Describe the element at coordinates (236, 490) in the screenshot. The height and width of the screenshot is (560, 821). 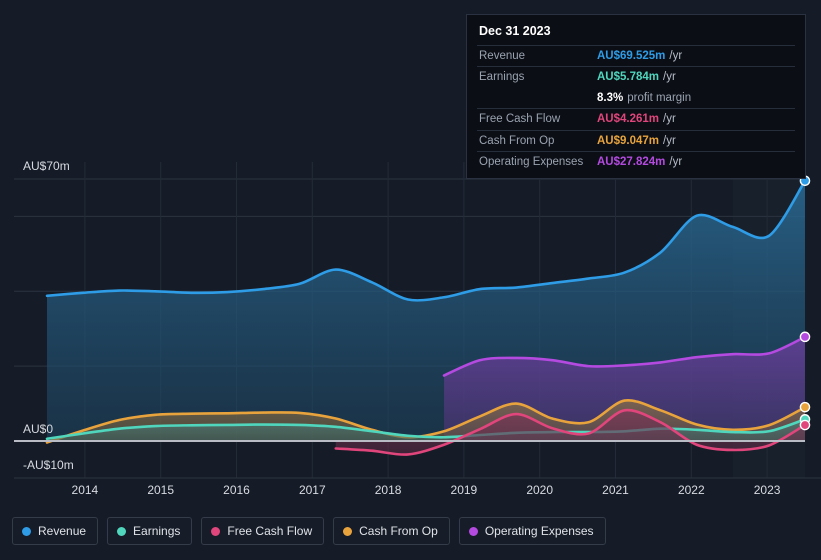
I see `x-axis-tick-2016: 2016` at that location.